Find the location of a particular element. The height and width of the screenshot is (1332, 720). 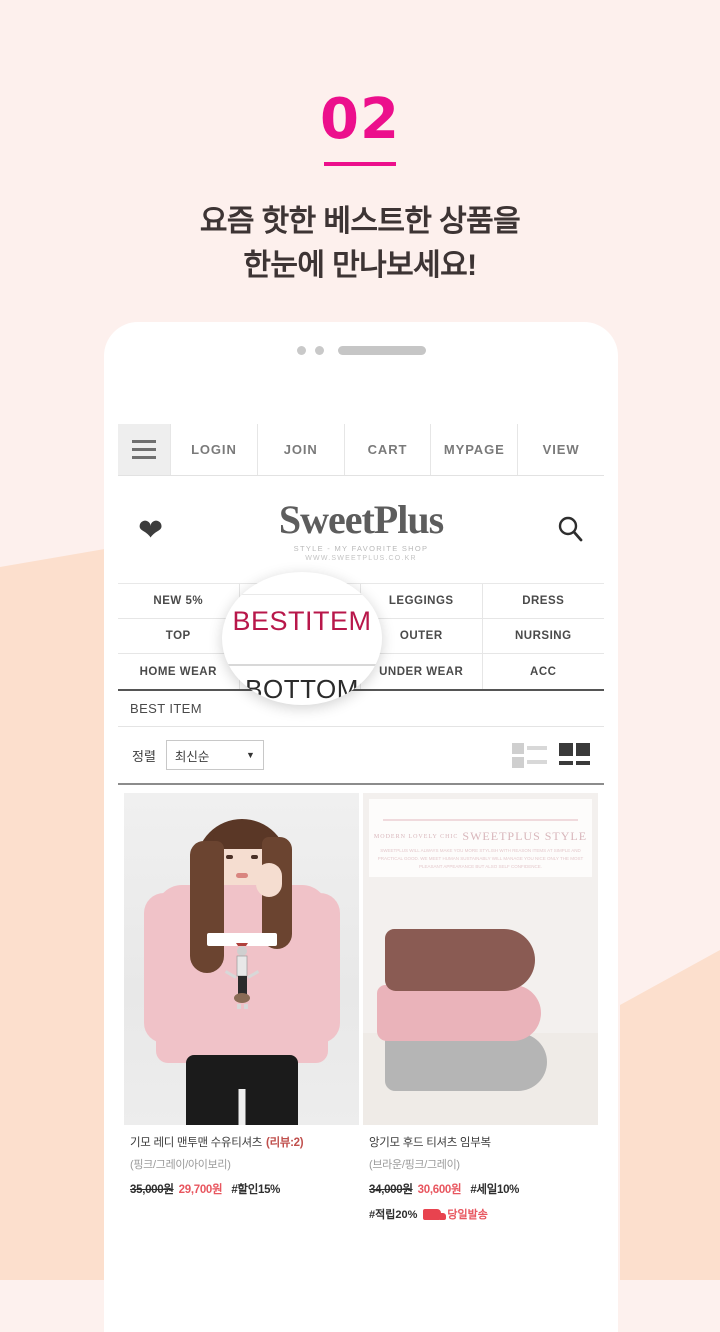

product-badge-row: #적립20% 당일발송 is located at coordinates (481, 1214).